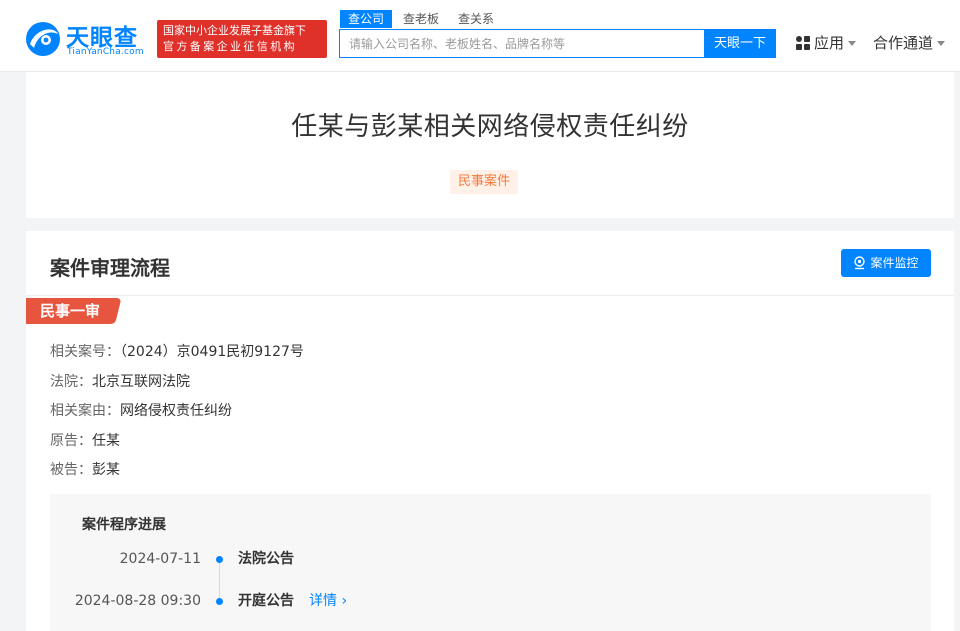 The height and width of the screenshot is (631, 960). I want to click on nav-apps-label: 应用, so click(829, 43).